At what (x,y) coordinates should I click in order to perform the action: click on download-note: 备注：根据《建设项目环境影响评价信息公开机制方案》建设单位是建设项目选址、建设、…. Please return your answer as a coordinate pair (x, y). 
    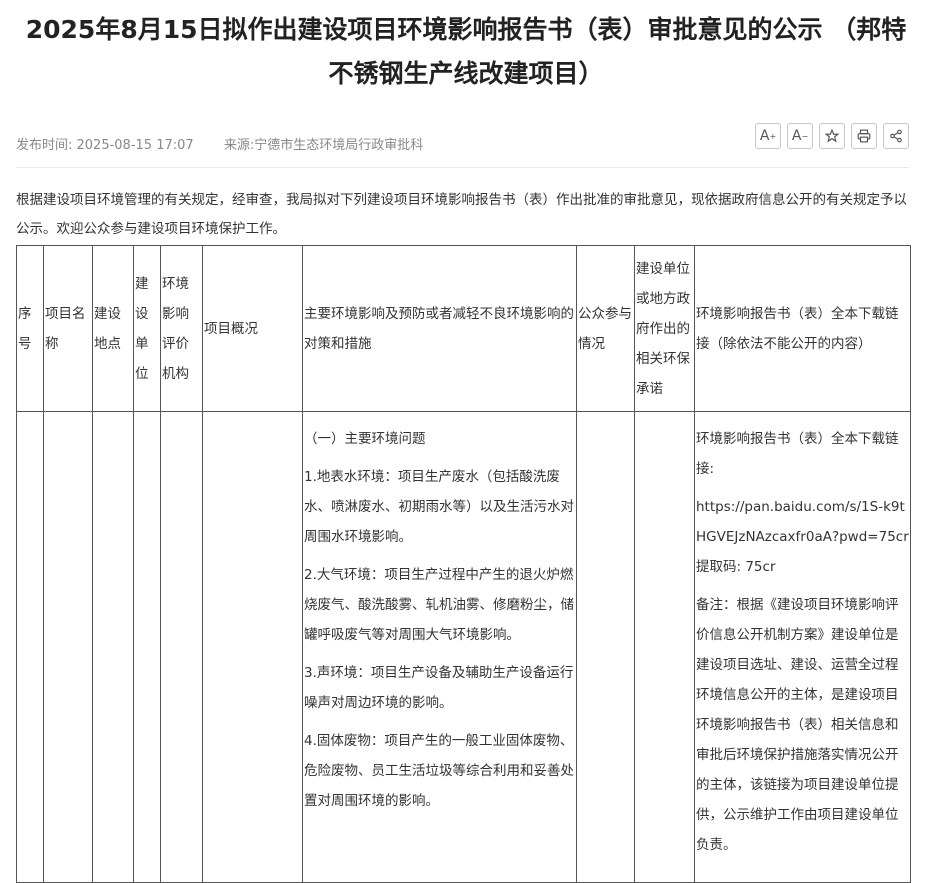
    Looking at the image, I should click on (797, 725).